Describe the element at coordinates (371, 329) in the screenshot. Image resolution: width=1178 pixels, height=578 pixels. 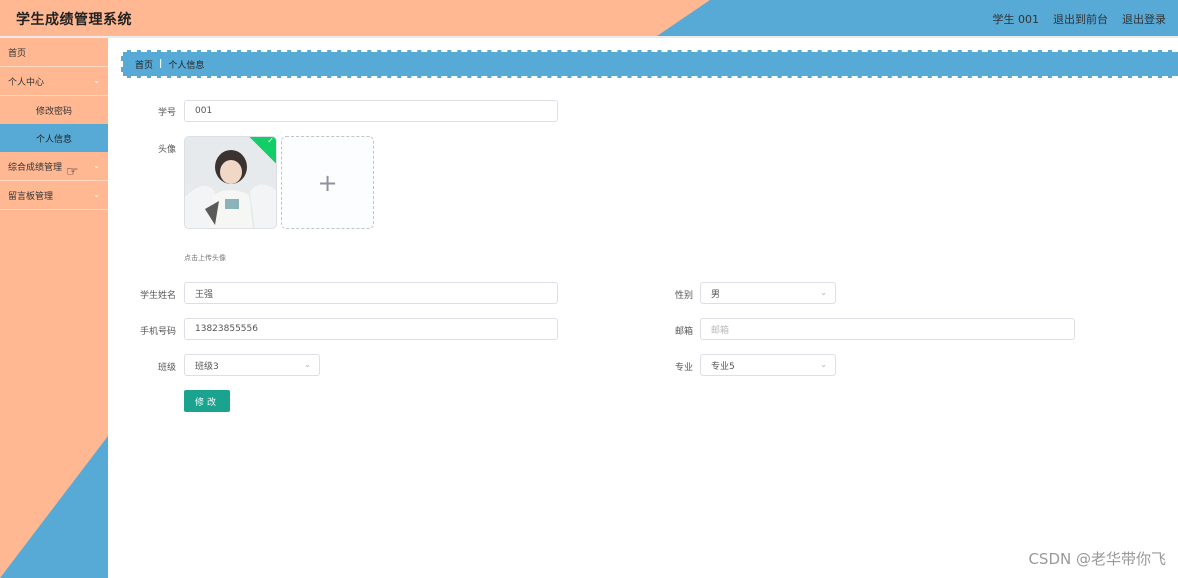
I see `phone-input: 13823855556` at that location.